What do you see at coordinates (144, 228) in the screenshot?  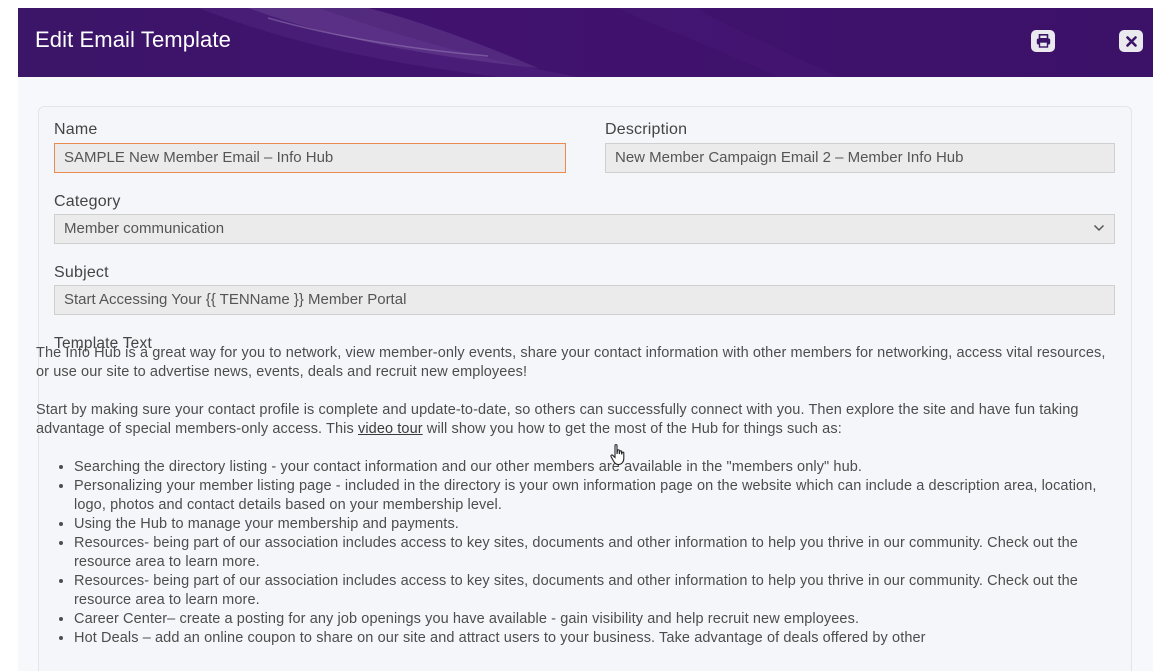 I see `category-selected-value: Member communication` at bounding box center [144, 228].